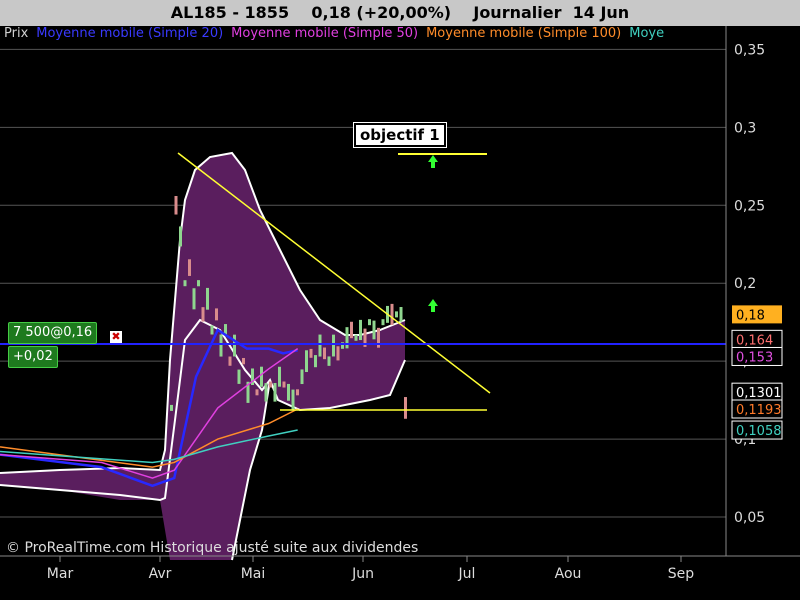 Image resolution: width=800 pixels, height=600 pixels. I want to click on y-tick-label: 0,2, so click(745, 284).